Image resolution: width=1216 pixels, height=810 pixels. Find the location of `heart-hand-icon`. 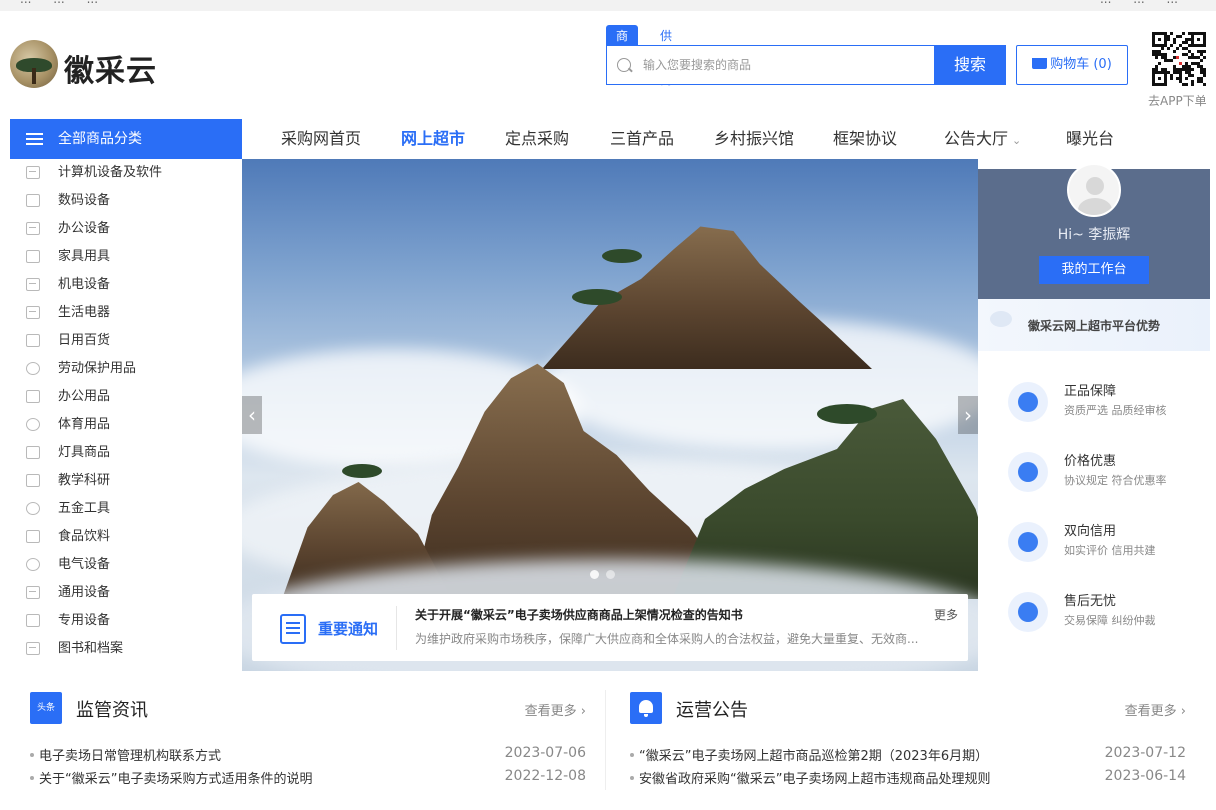

heart-hand-icon is located at coordinates (1028, 612).